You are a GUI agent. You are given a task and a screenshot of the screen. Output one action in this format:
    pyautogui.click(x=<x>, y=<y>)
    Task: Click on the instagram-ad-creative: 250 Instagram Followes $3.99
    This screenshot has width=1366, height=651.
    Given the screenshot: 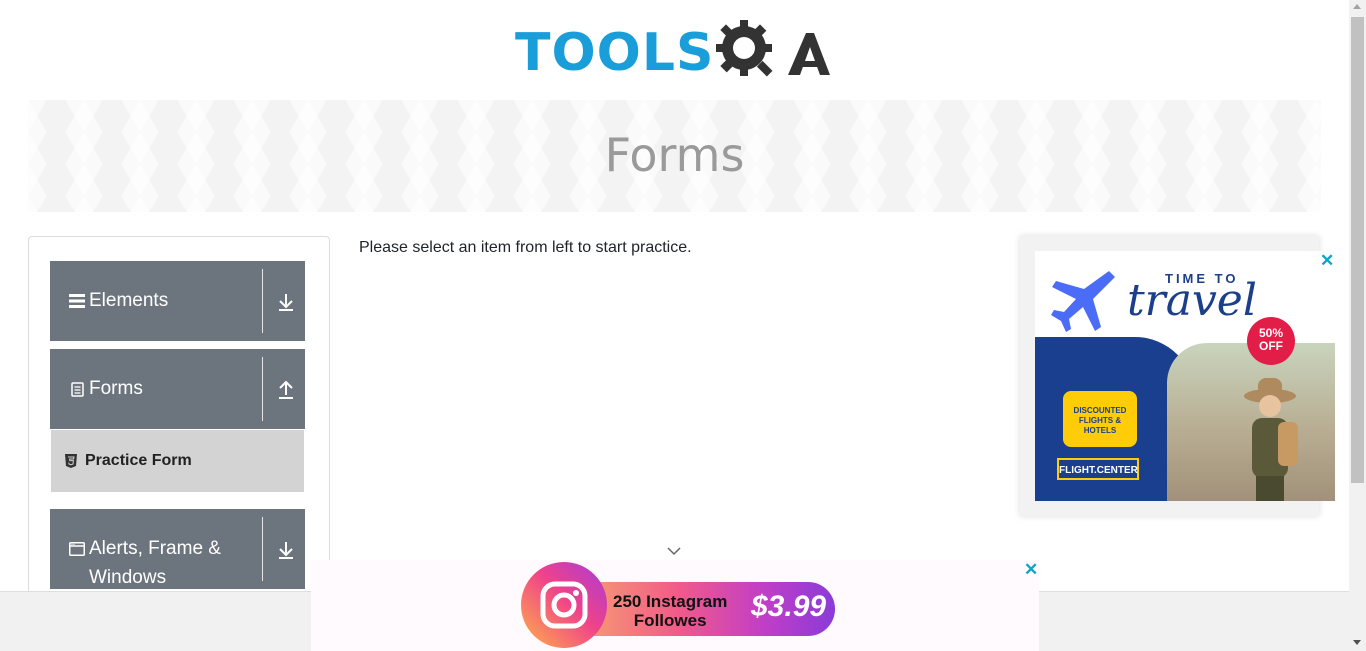 What is the action you would take?
    pyautogui.click(x=678, y=606)
    